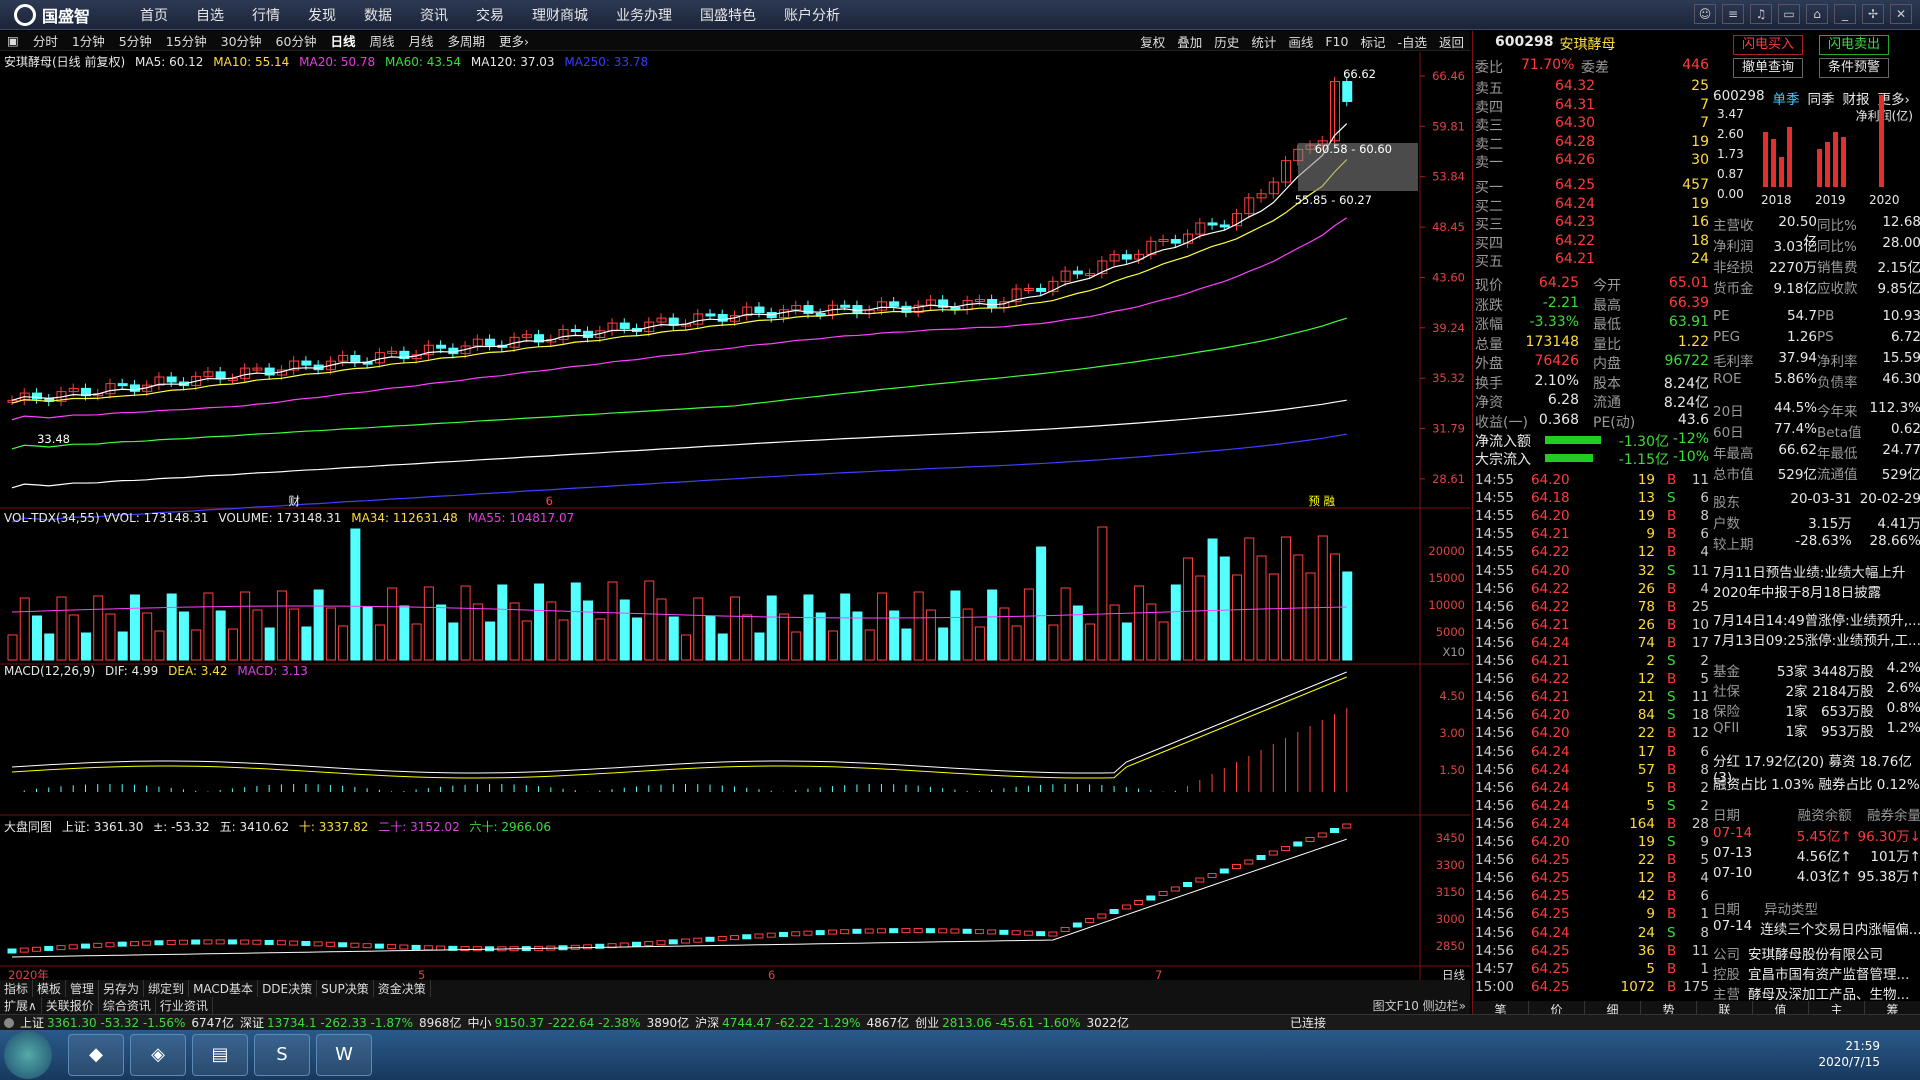 This screenshot has height=1080, width=1920. What do you see at coordinates (1592, 915) in the screenshot?
I see `tick-row: 14:56 64.25 9 B 1` at bounding box center [1592, 915].